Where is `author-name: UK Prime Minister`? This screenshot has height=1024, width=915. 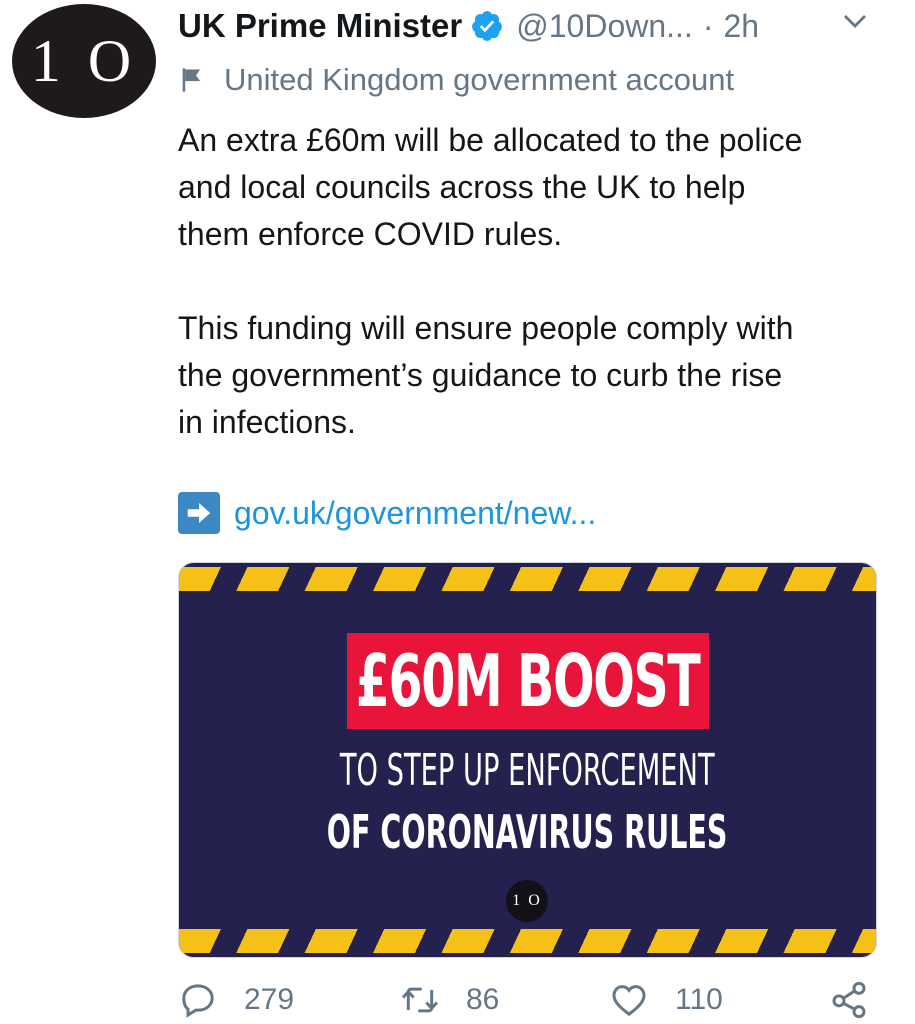 author-name: UK Prime Minister is located at coordinates (320, 26).